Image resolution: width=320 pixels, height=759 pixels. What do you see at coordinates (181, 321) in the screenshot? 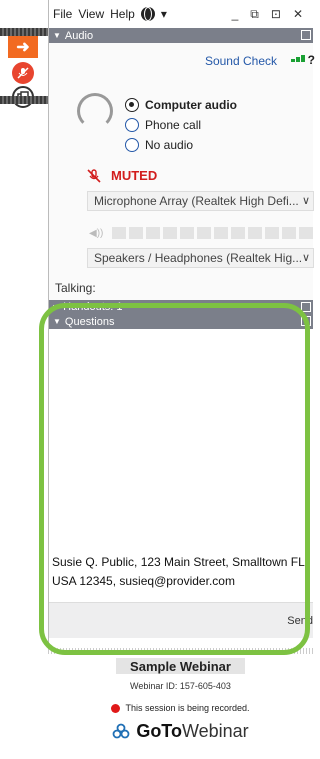
I see `questions-section-header: ▼ Questions` at bounding box center [181, 321].